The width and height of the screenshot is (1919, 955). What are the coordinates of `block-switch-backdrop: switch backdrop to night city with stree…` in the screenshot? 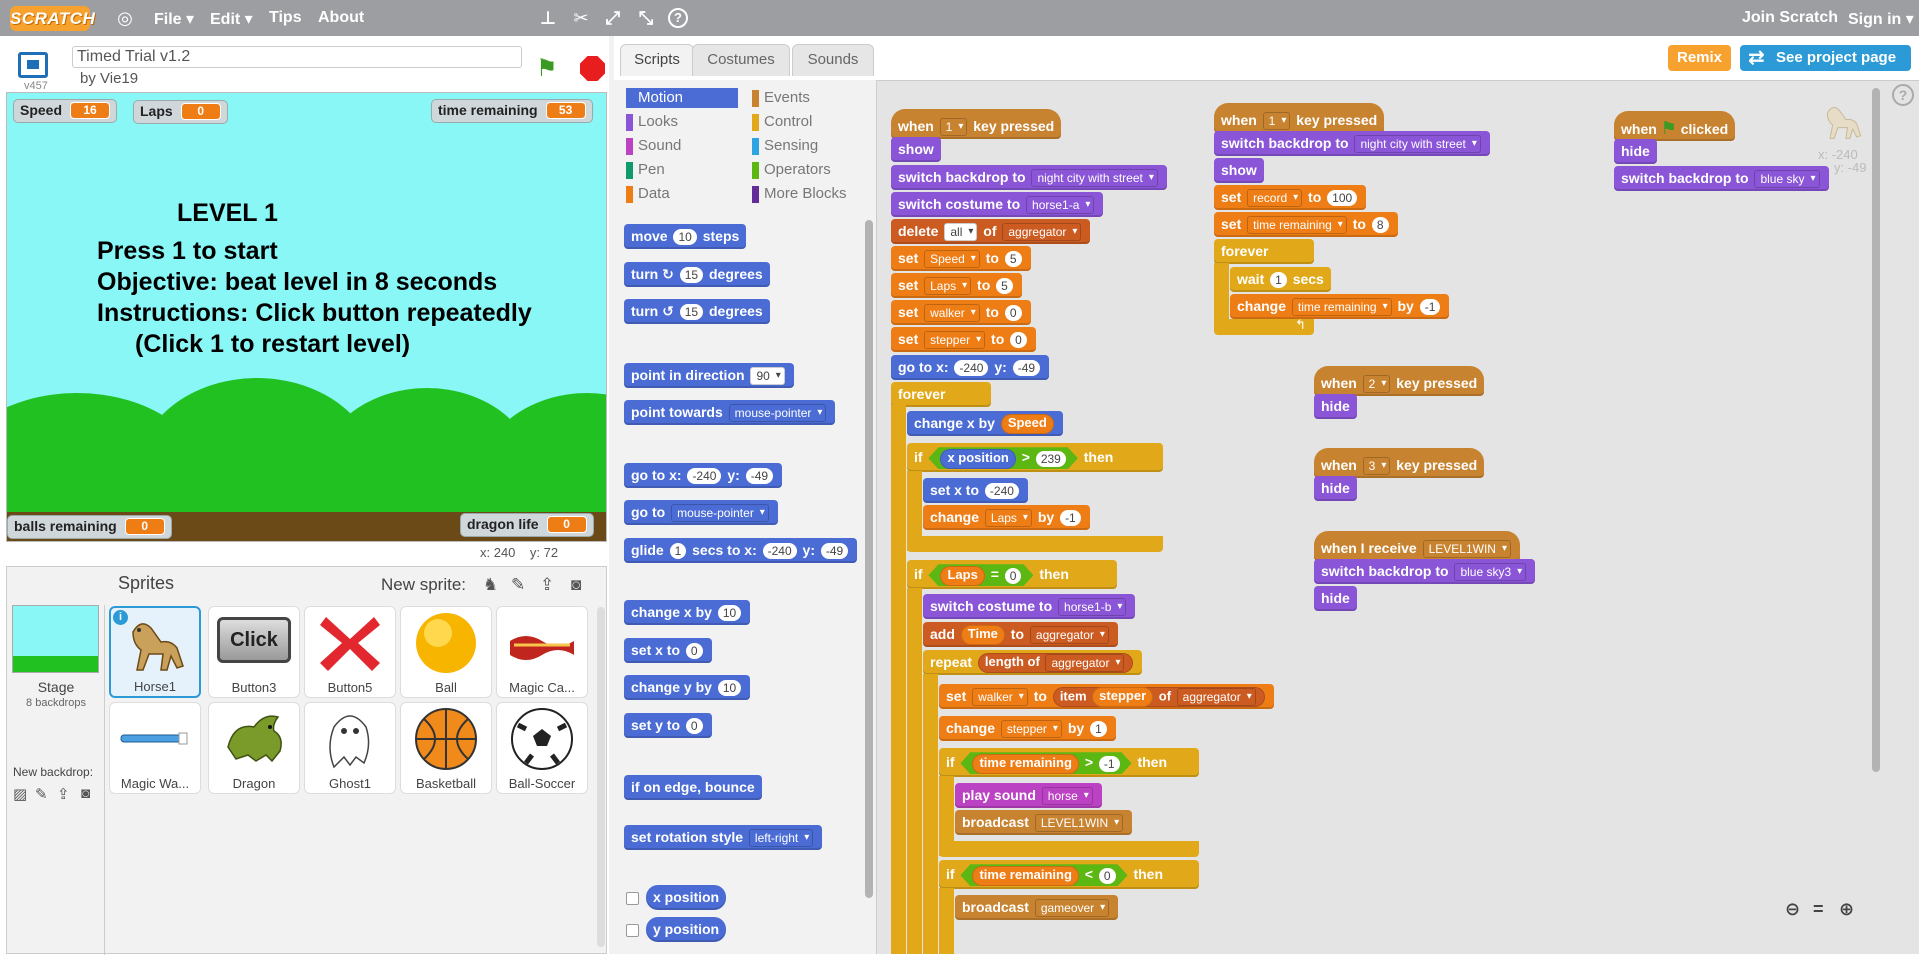 It's located at (1029, 177).